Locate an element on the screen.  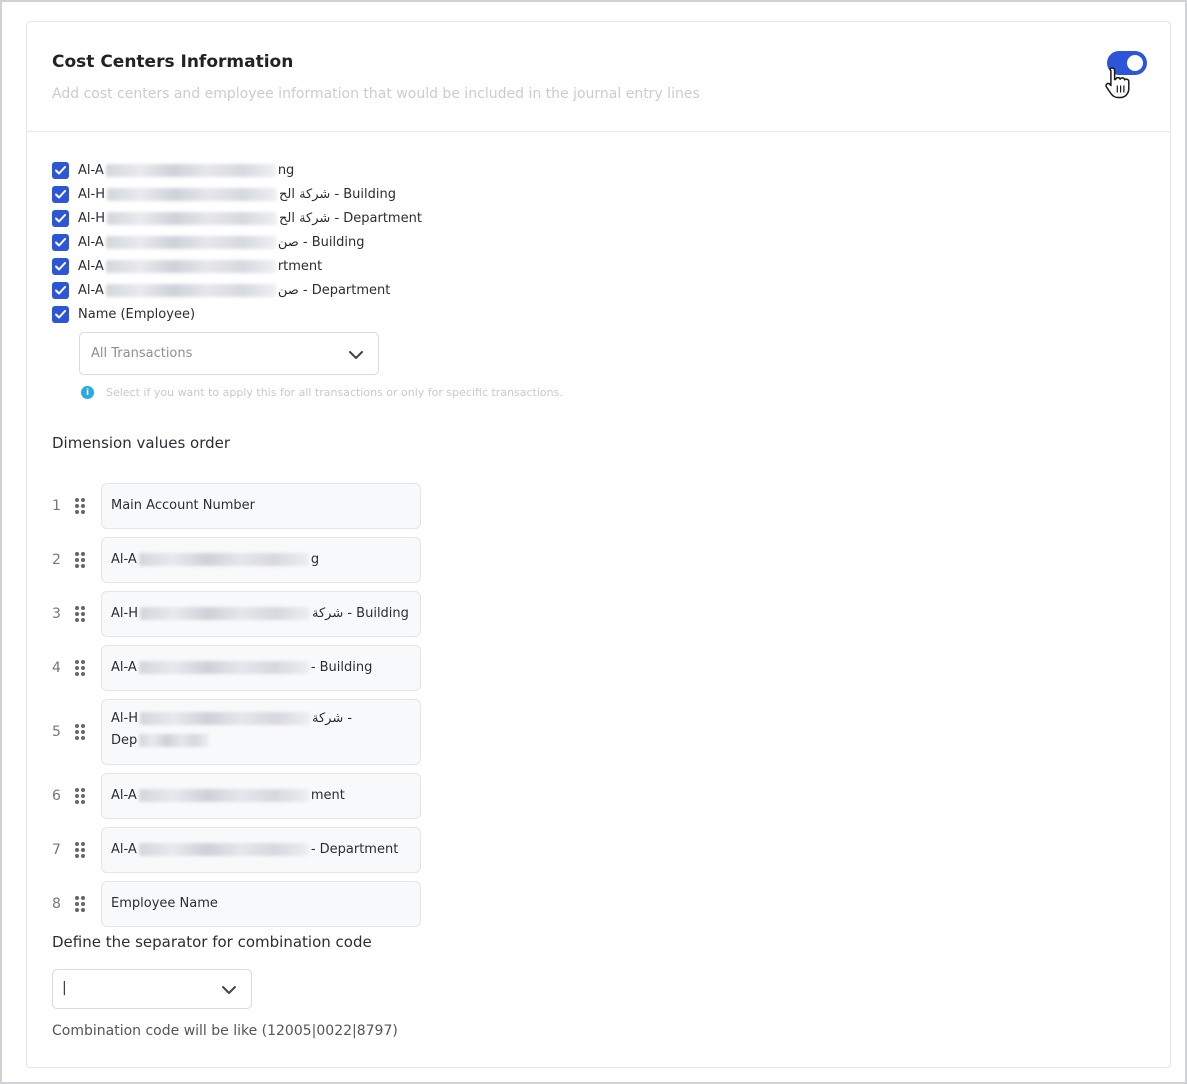
checkbox-row: Al-A صن - Building is located at coordinates (237, 242).